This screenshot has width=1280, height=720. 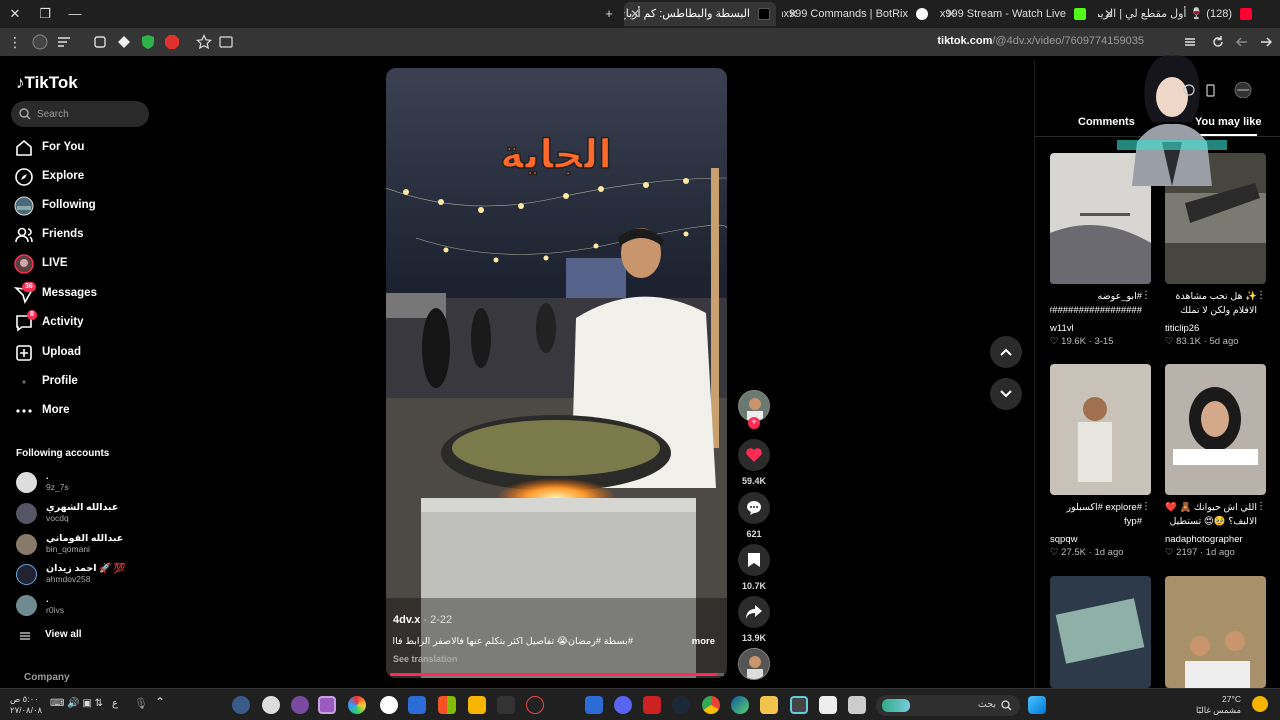 I want to click on tab-search-icon, so click(x=1190, y=42).